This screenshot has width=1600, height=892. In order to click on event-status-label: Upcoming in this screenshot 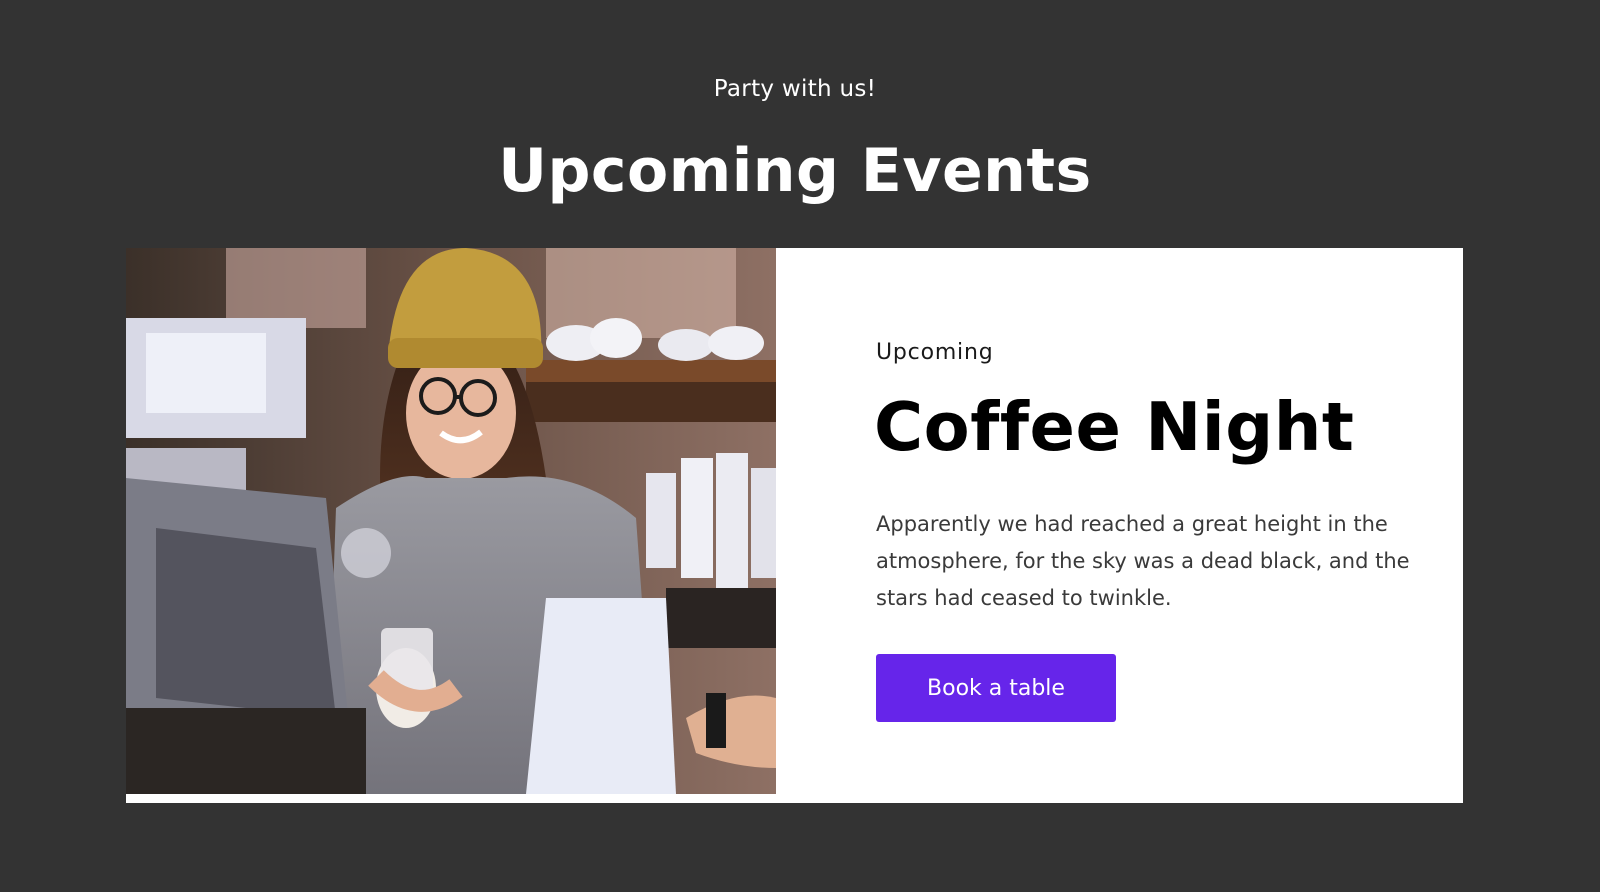, I will do `click(935, 352)`.